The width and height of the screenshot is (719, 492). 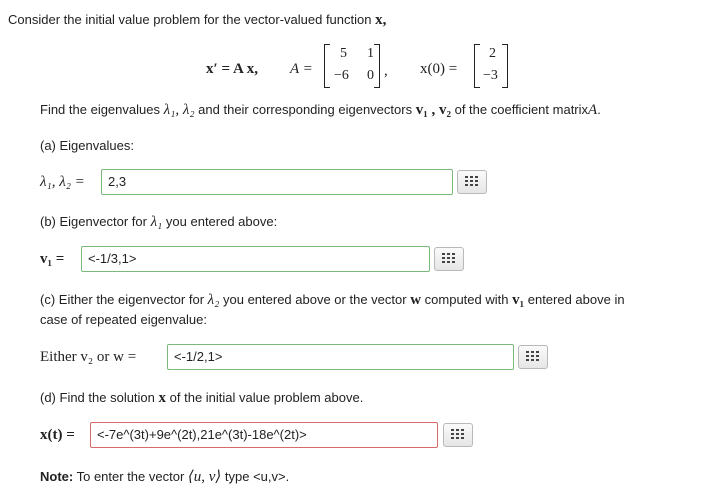 I want to click on part-a-heading: (a) Eigenvalues:, so click(x=87, y=145).